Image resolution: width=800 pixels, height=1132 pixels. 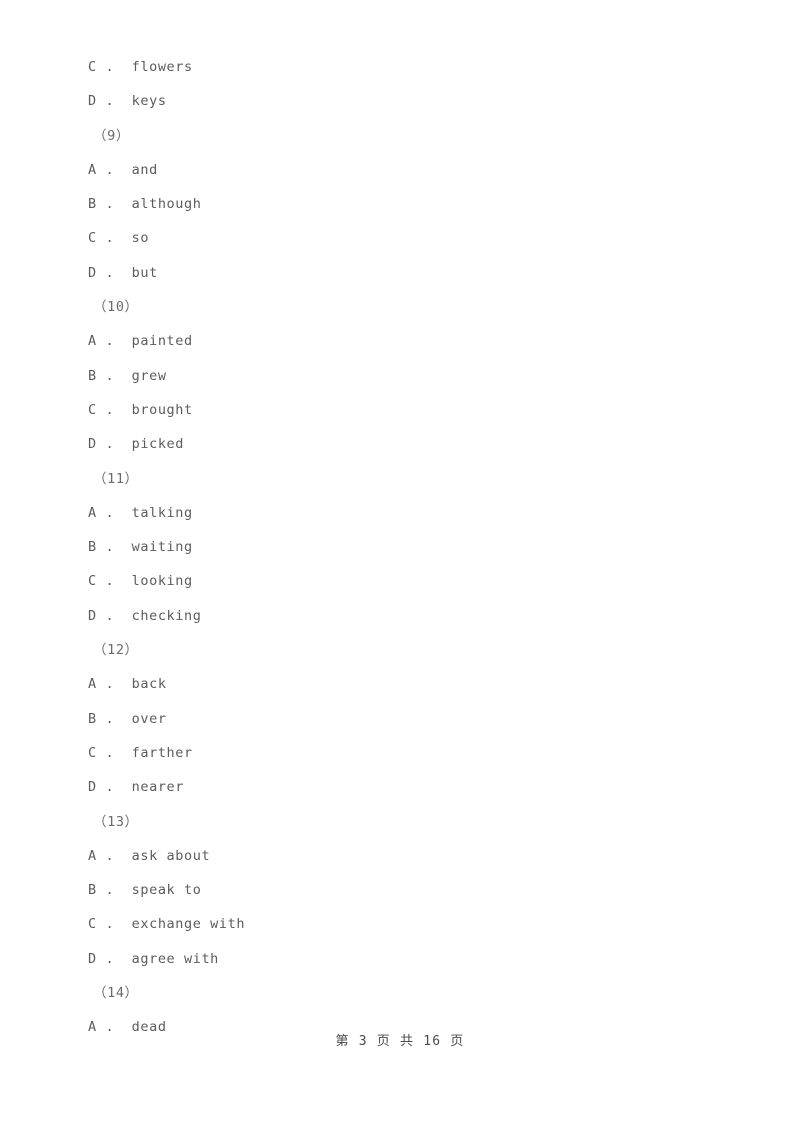 I want to click on answer-option: D . nearer, so click(x=136, y=787).